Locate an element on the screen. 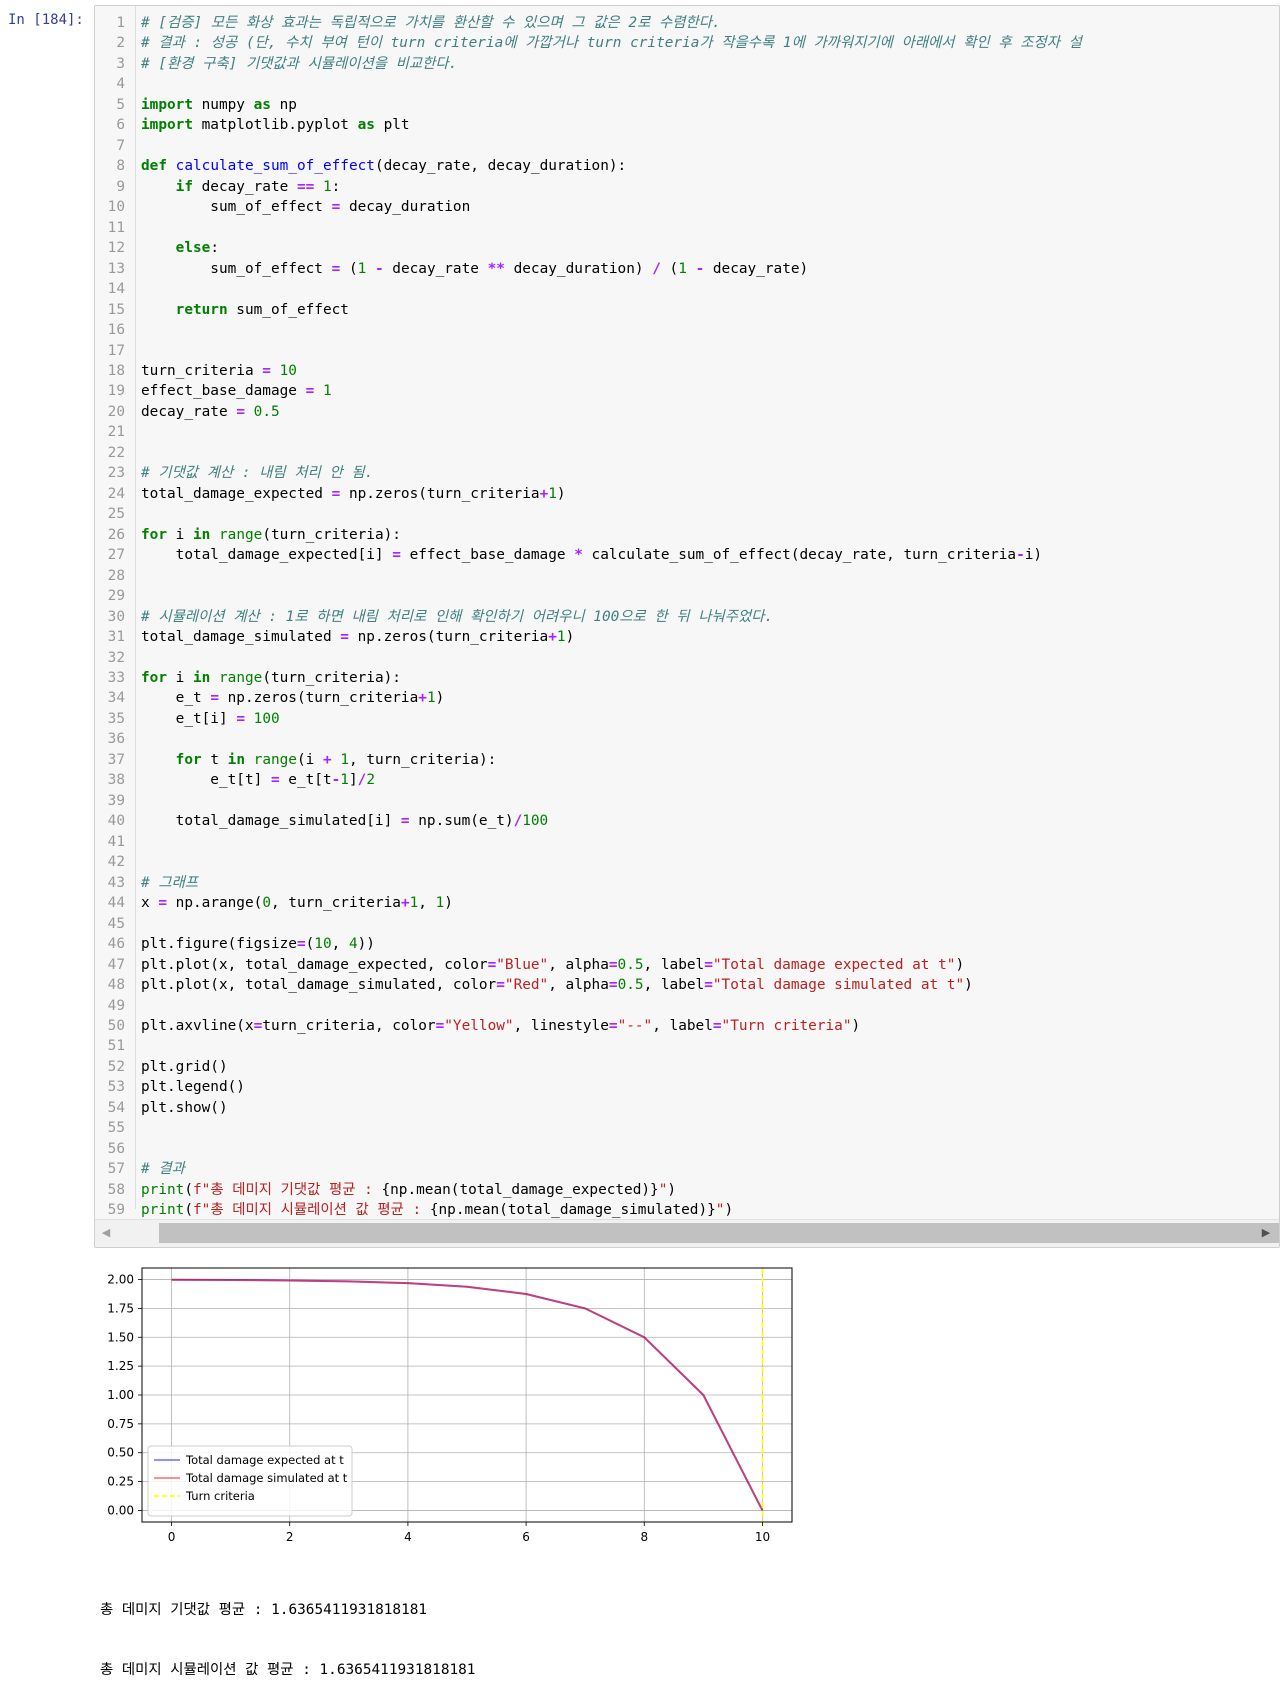 The height and width of the screenshot is (1700, 1281). code-line: 52 plt.grid() is located at coordinates (687, 1067).